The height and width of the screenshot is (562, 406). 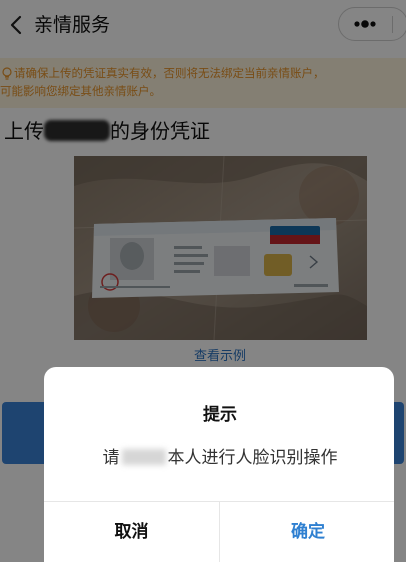 I want to click on confirm-button: 确定, so click(x=307, y=532).